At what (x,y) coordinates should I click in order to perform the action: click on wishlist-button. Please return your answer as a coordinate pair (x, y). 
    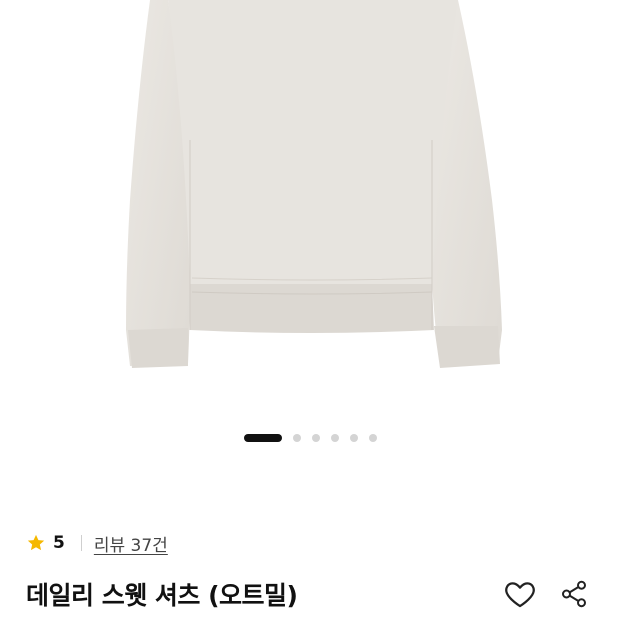
    Looking at the image, I should click on (520, 594).